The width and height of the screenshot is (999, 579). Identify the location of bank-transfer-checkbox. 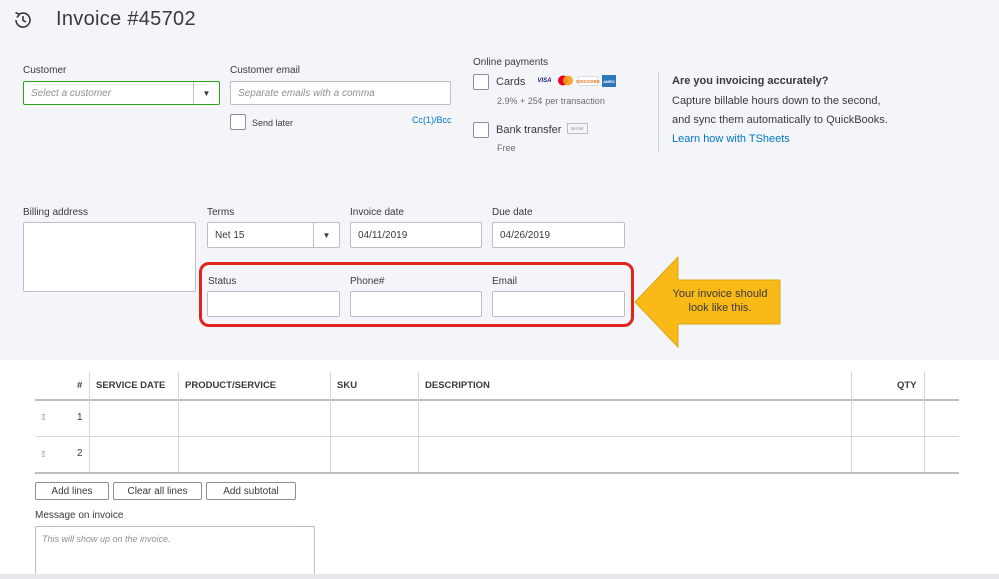
(481, 130).